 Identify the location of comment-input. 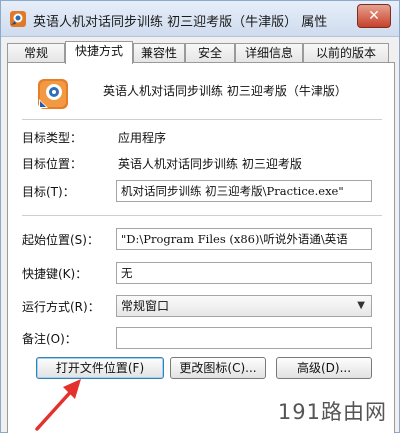
(244, 338).